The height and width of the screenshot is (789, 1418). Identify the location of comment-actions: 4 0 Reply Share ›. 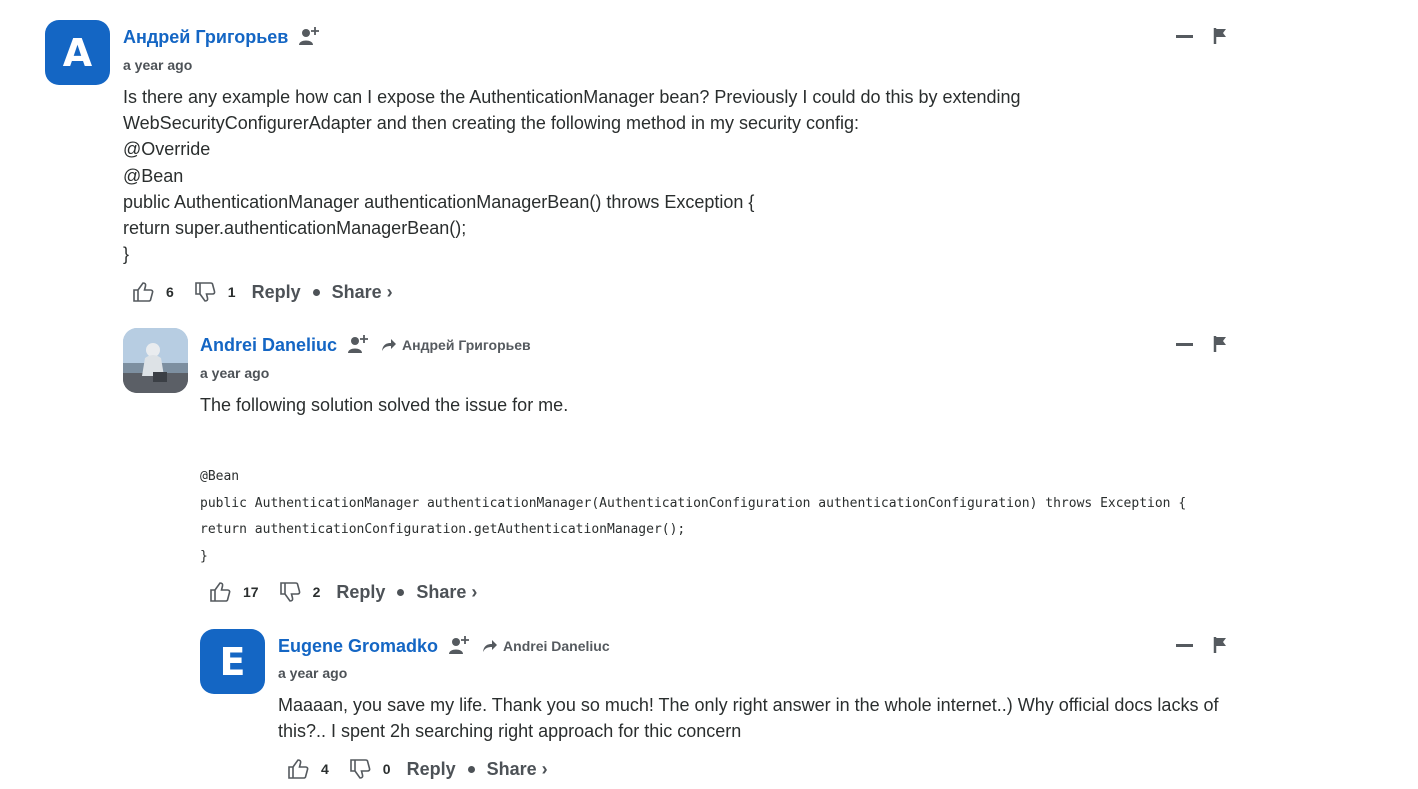
(417, 769).